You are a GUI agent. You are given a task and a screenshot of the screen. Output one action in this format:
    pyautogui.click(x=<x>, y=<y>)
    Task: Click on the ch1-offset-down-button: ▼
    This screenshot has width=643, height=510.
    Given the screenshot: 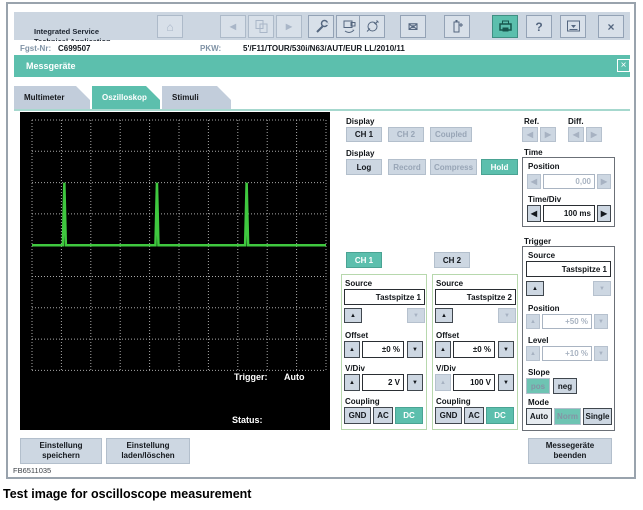 What is the action you would take?
    pyautogui.click(x=415, y=349)
    